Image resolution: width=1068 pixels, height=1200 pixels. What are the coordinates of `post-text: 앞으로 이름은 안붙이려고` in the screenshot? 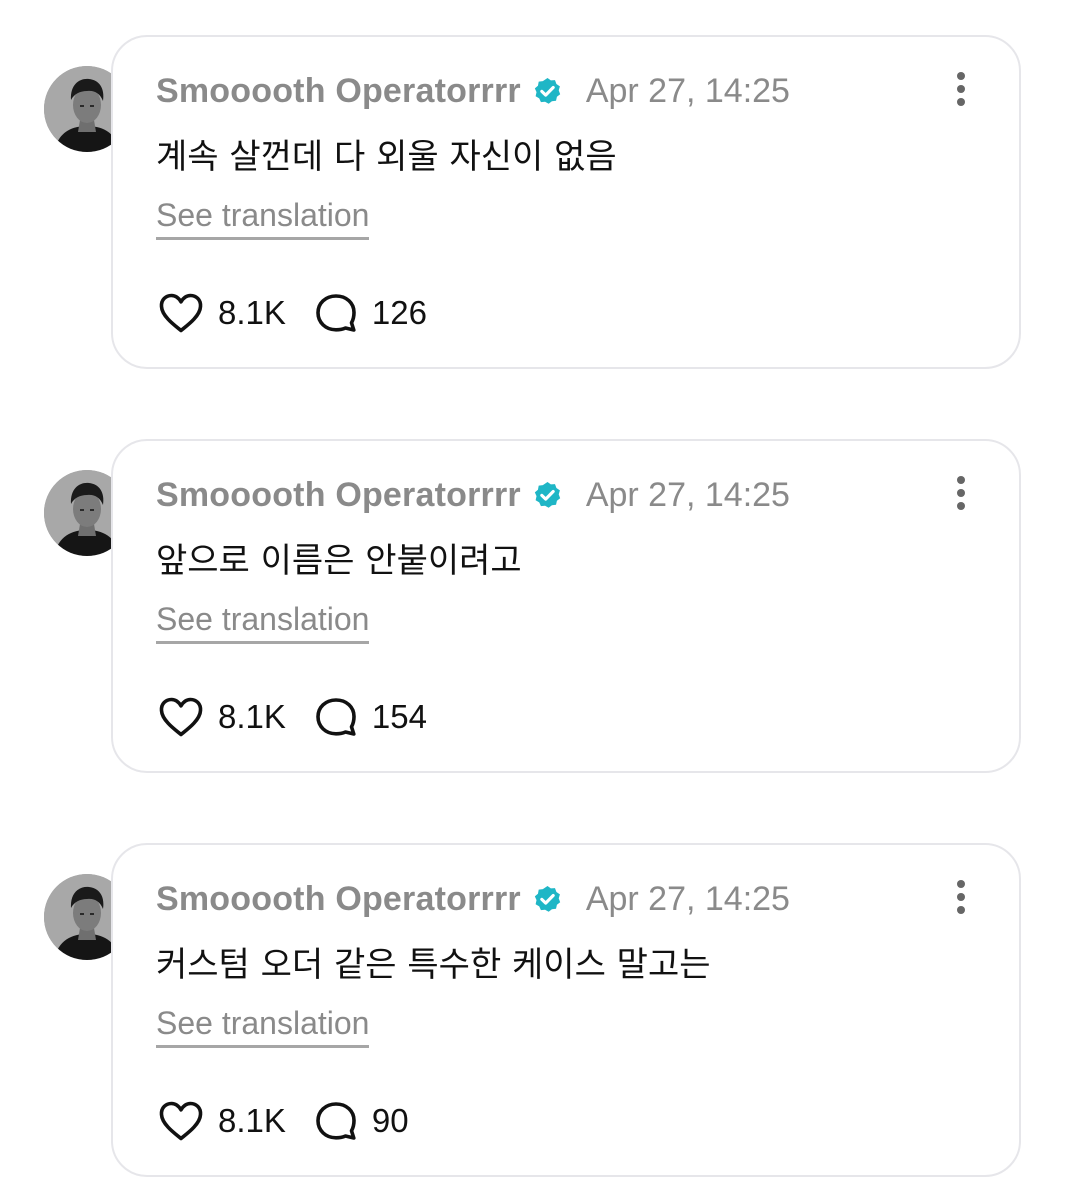 It's located at (339, 561).